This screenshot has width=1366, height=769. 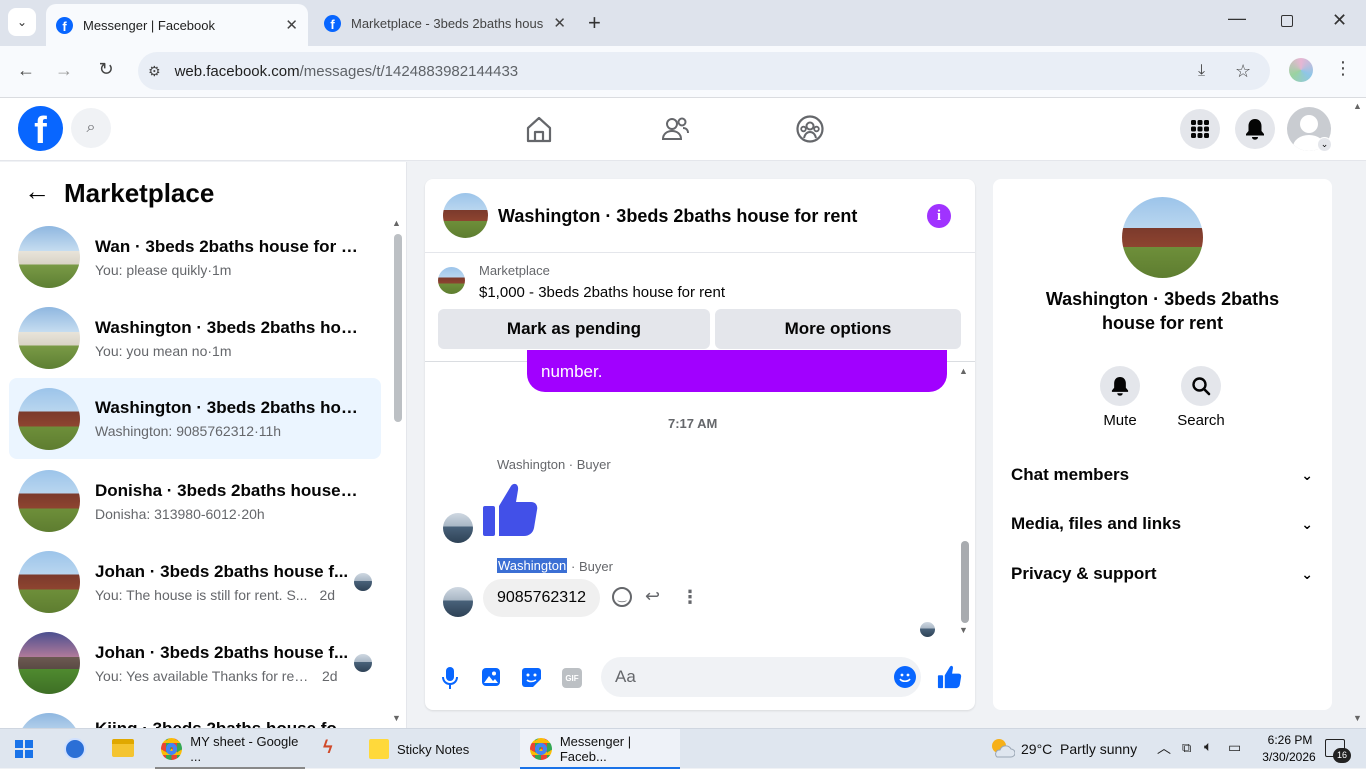 What do you see at coordinates (106, 69) in the screenshot?
I see `reload-icon: ↻` at bounding box center [106, 69].